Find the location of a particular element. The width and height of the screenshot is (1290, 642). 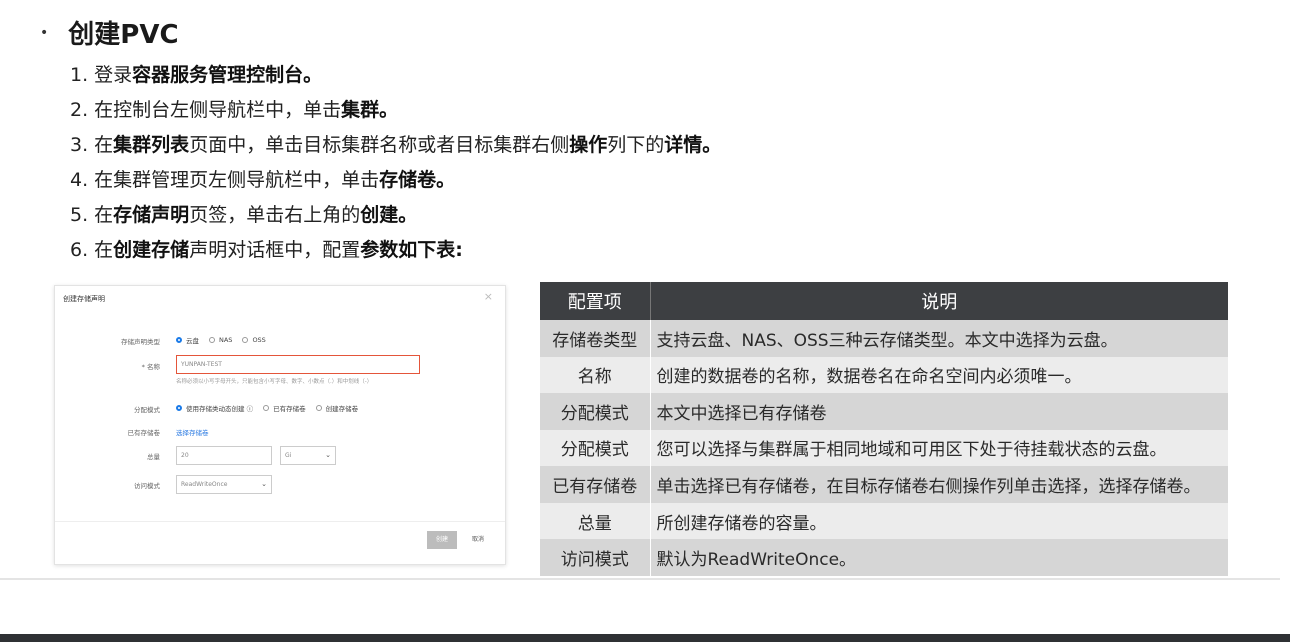

table-row: 分配模式 本文中选择已有存储卷 is located at coordinates (884, 411).